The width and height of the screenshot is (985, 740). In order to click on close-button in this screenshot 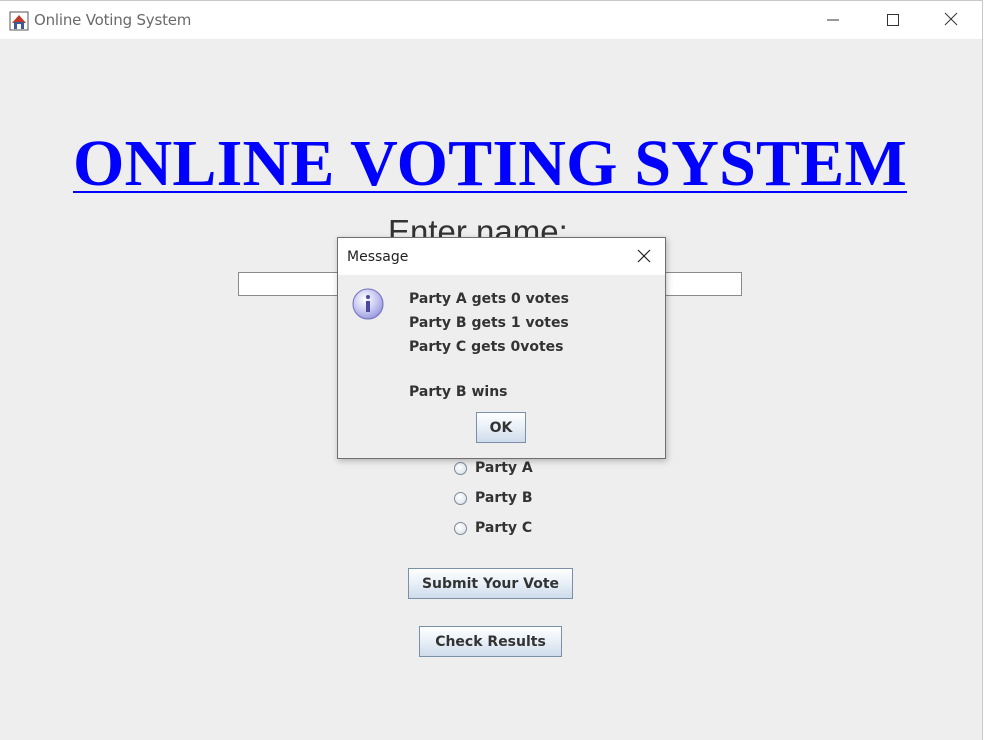, I will do `click(951, 20)`.